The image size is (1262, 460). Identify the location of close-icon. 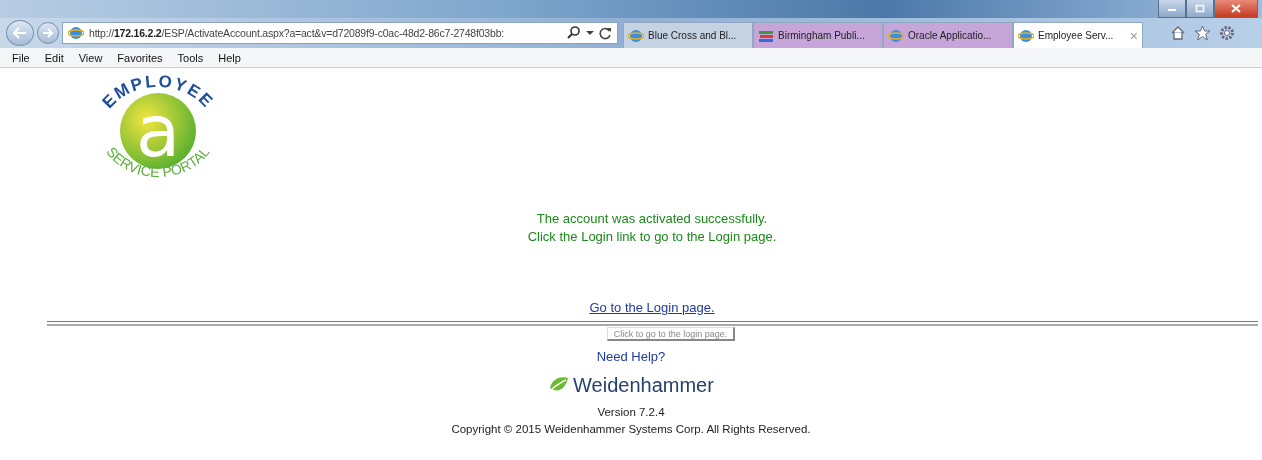
(1236, 8).